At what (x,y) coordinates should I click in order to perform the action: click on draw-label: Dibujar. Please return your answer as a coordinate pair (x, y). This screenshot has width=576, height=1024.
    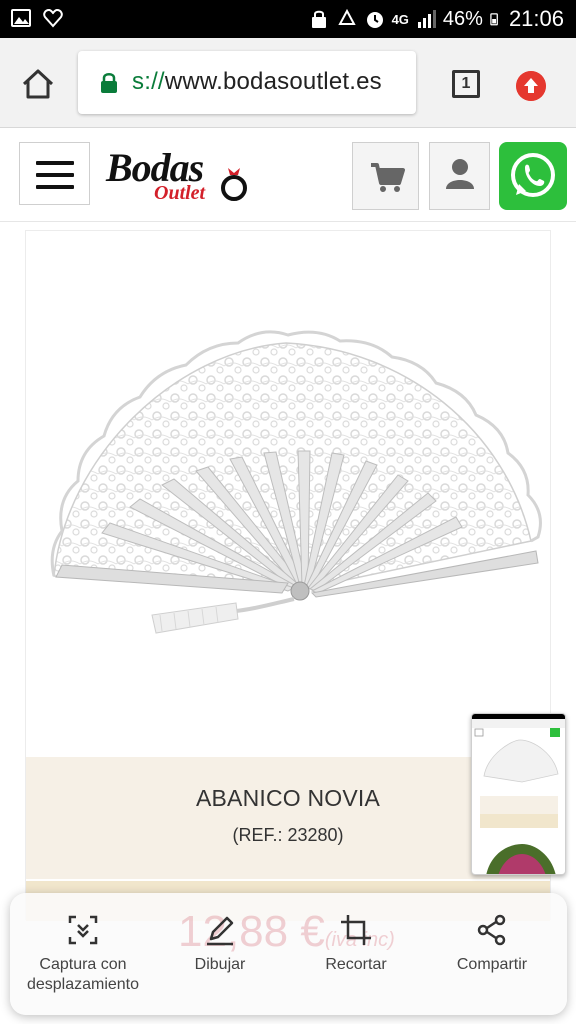
    Looking at the image, I should click on (220, 964).